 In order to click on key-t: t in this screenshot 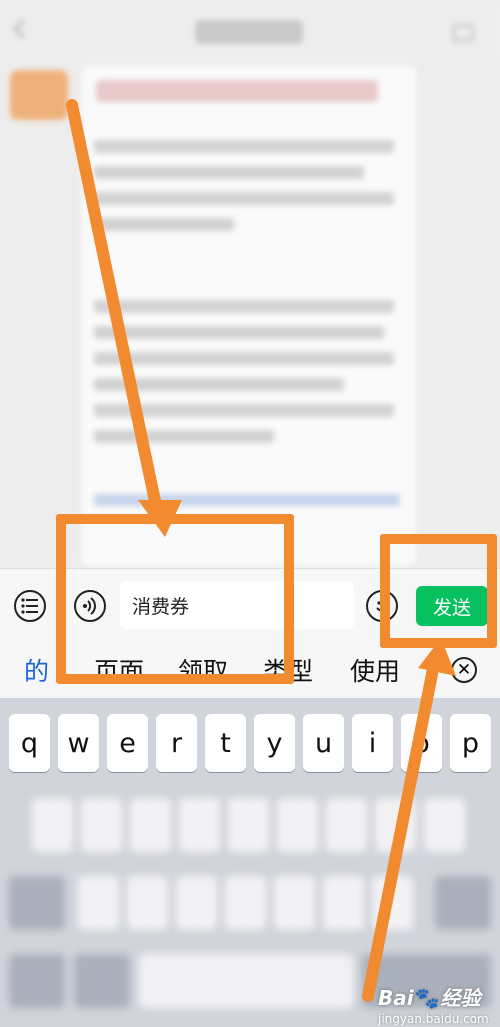, I will do `click(225, 743)`.